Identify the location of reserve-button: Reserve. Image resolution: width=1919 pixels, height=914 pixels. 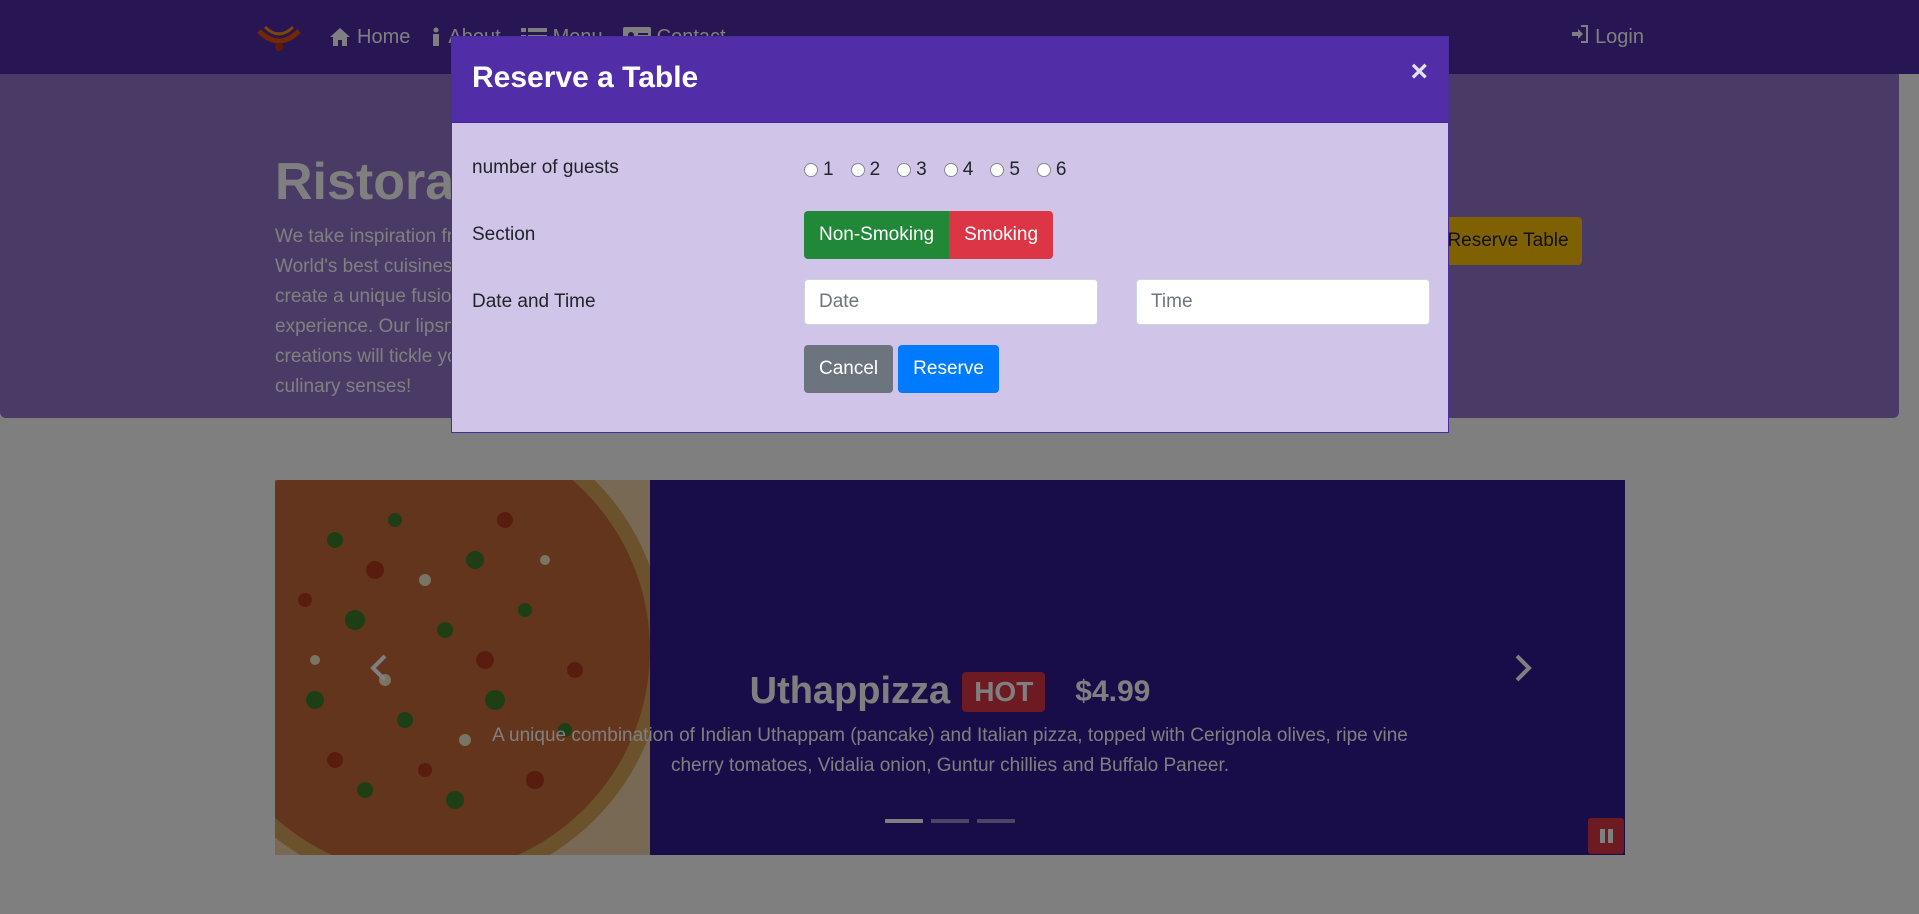
(948, 369).